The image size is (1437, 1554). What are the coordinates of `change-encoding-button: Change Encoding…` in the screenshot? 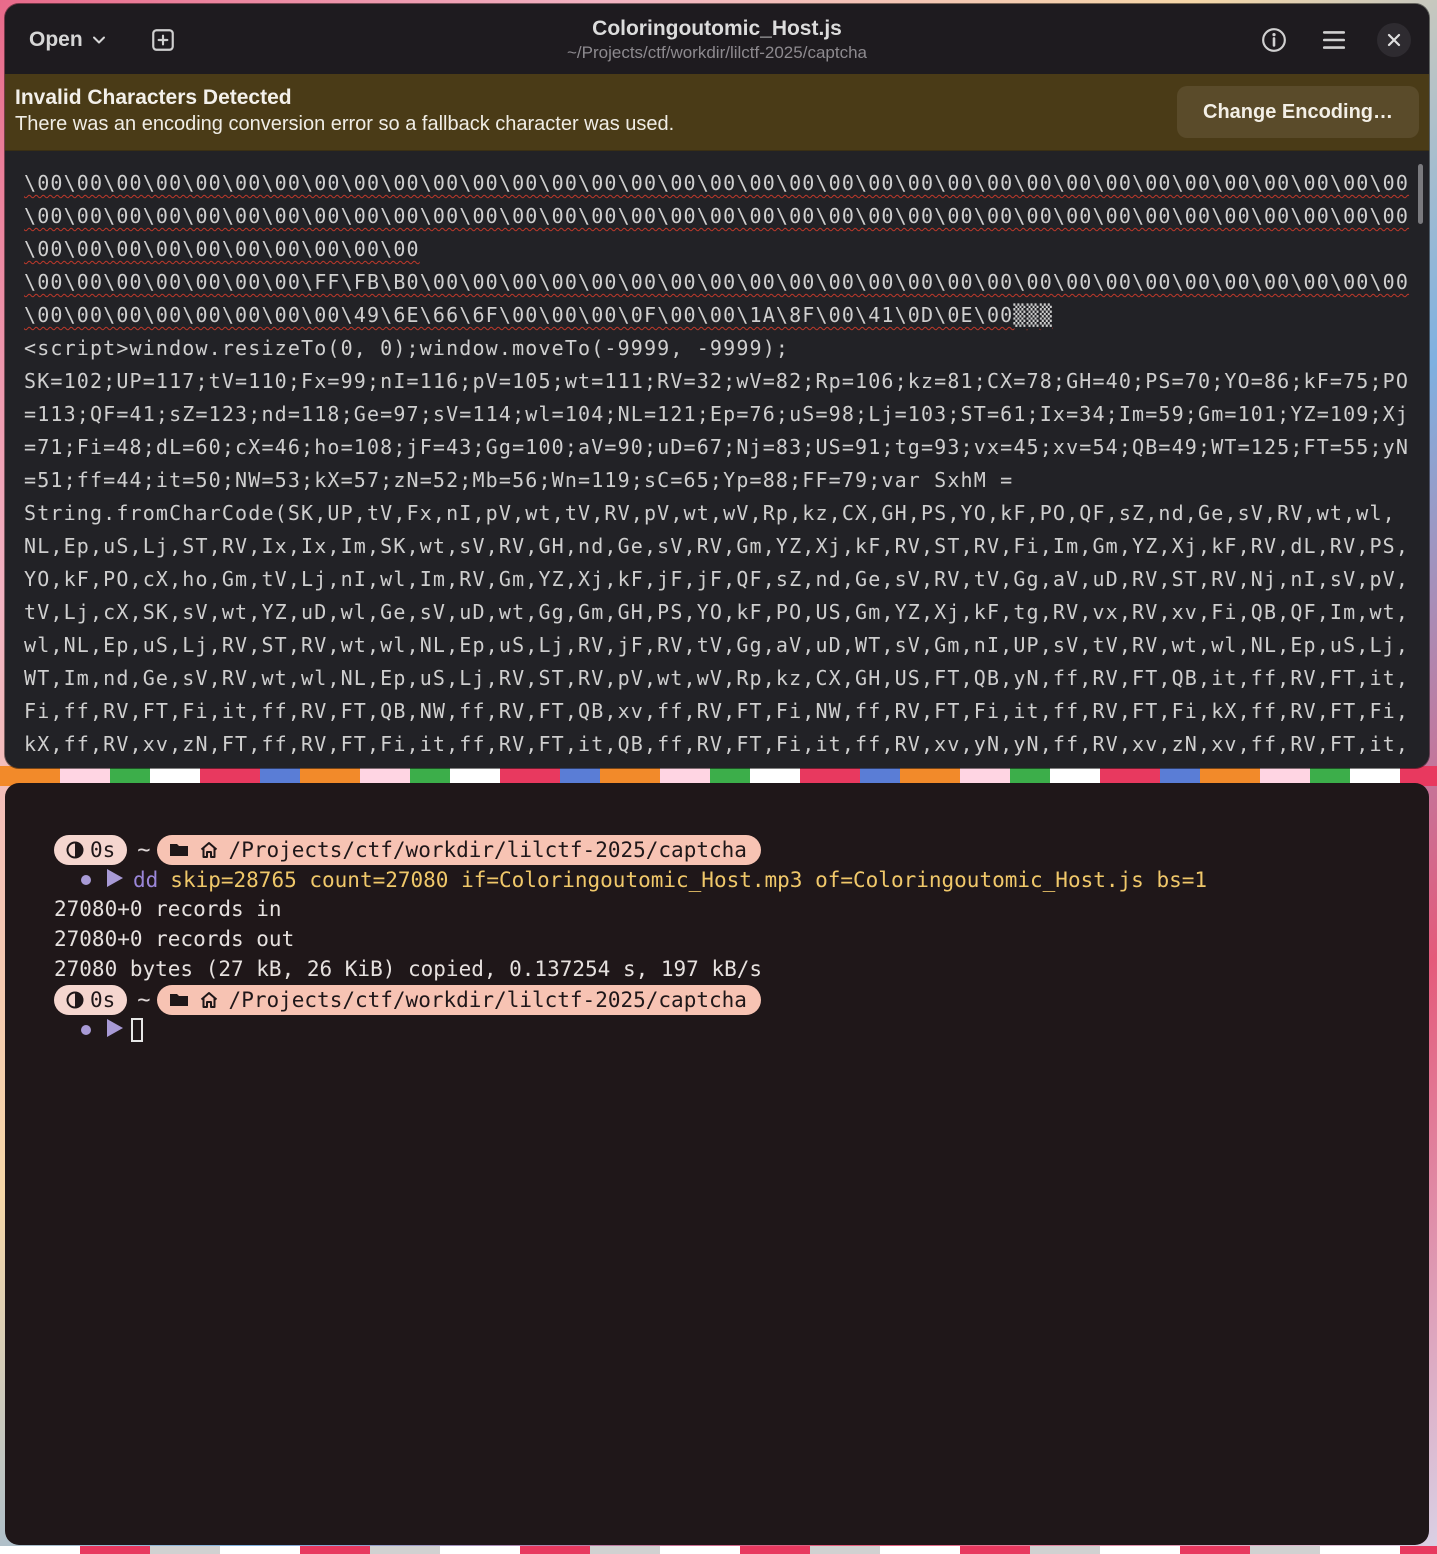 It's located at (1298, 112).